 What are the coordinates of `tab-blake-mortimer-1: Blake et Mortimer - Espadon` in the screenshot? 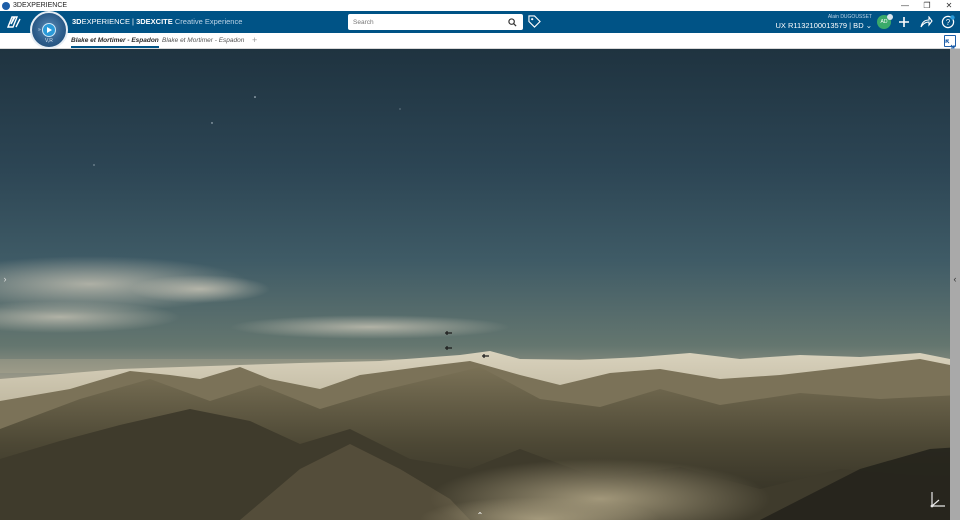 It's located at (115, 40).